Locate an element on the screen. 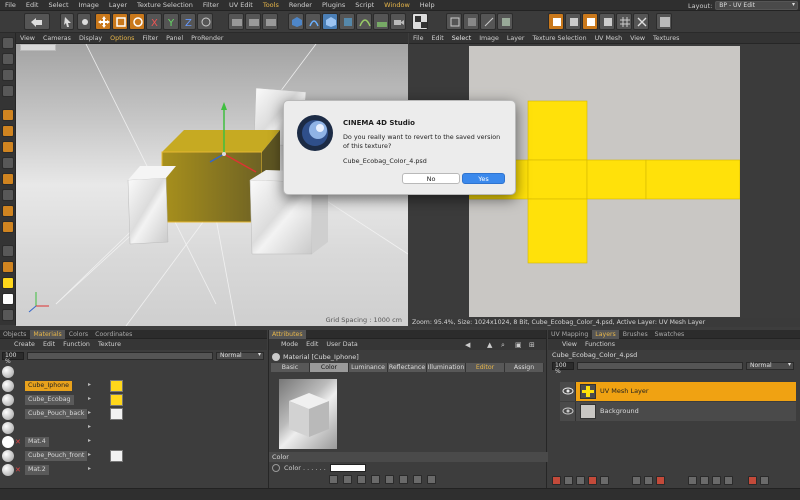 Image resolution: width=800 pixels, height=500 pixels. uv-menu-file: File is located at coordinates (418, 38).